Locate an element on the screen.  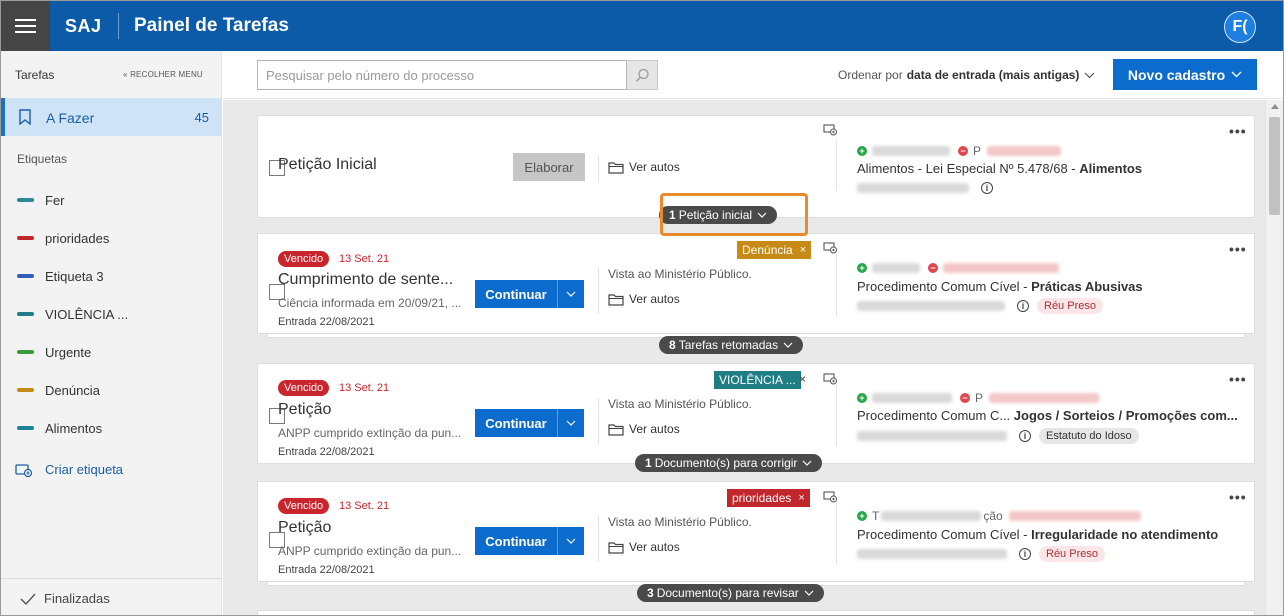
class-label: Procedimento Comum Cível - is located at coordinates (944, 534).